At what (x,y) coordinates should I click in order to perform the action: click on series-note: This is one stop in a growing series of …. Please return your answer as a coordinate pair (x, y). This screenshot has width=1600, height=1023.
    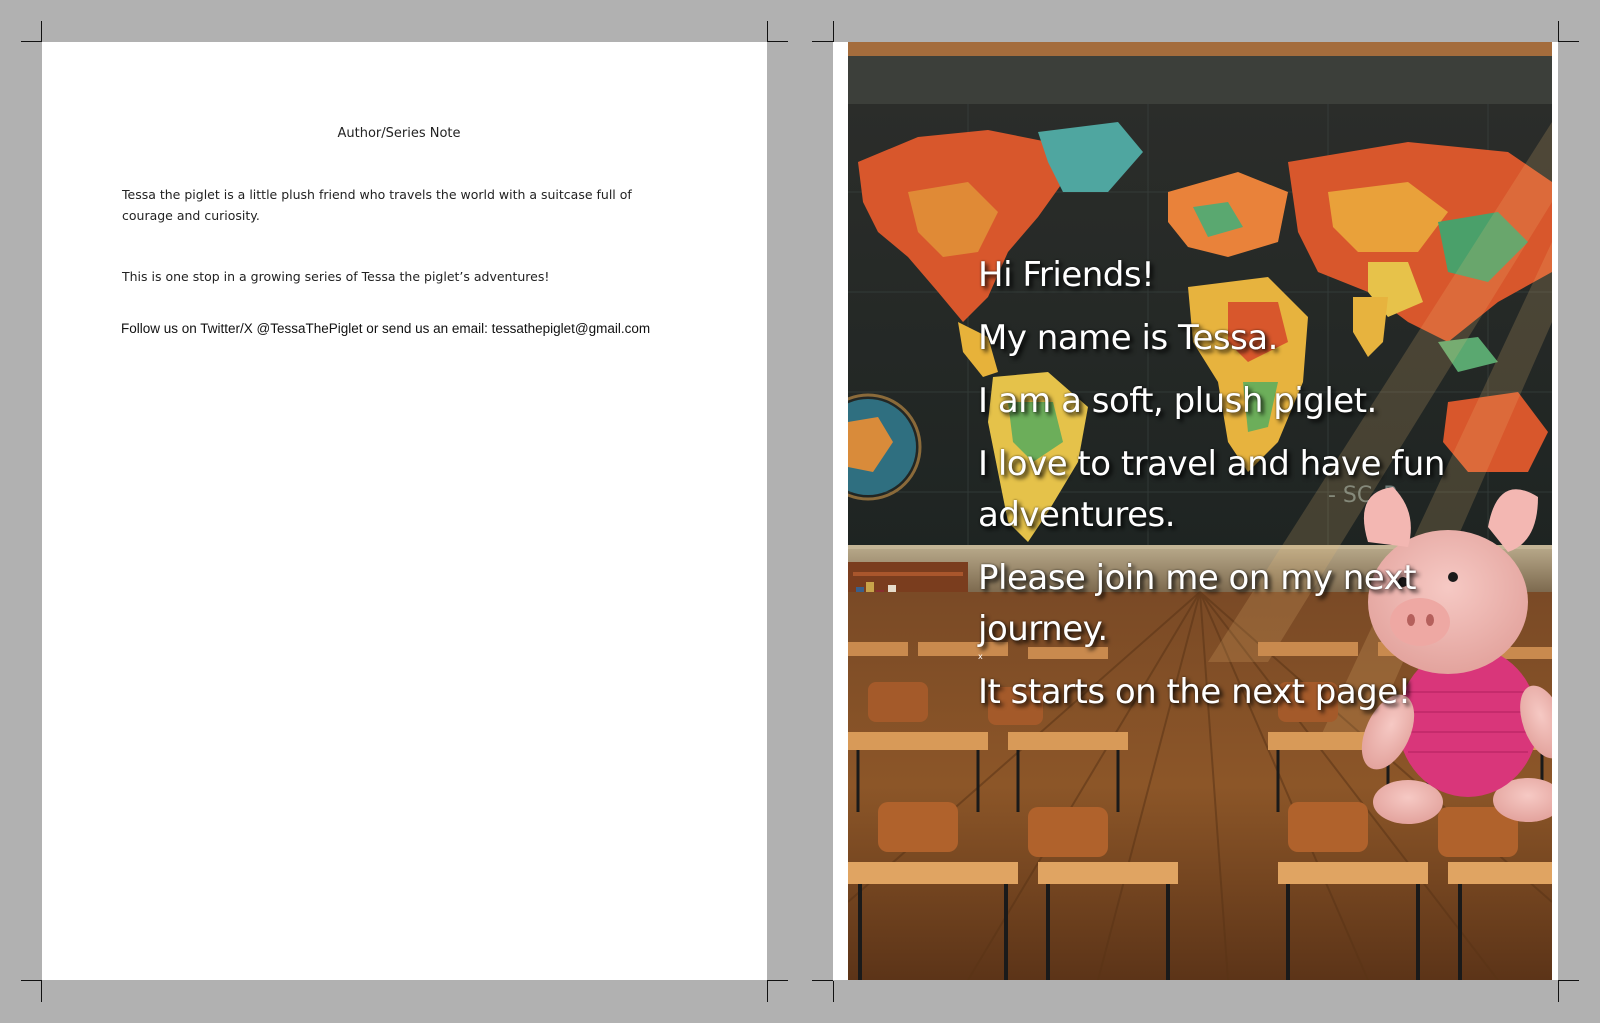
    Looking at the image, I should click on (336, 276).